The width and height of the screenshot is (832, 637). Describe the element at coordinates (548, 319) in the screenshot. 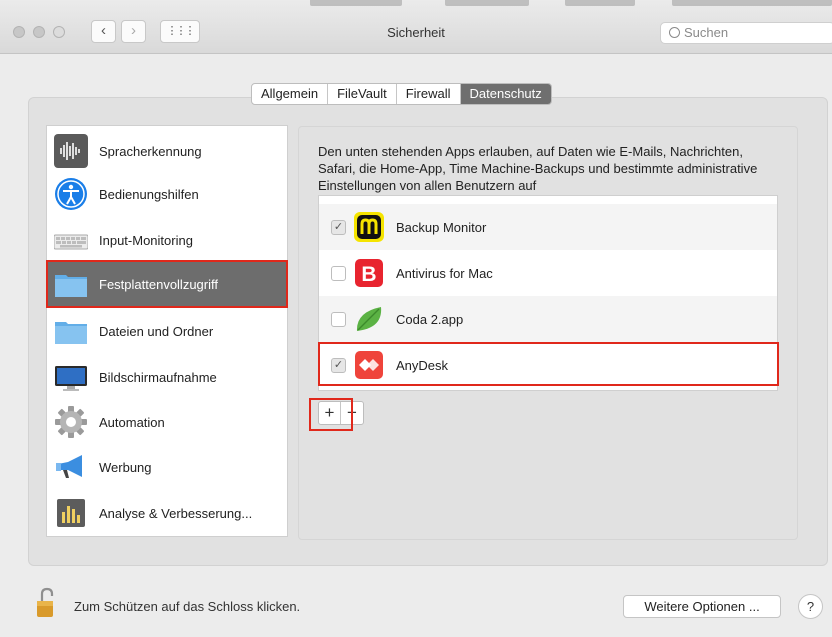

I see `app-row-coda: Coda 2.app` at that location.